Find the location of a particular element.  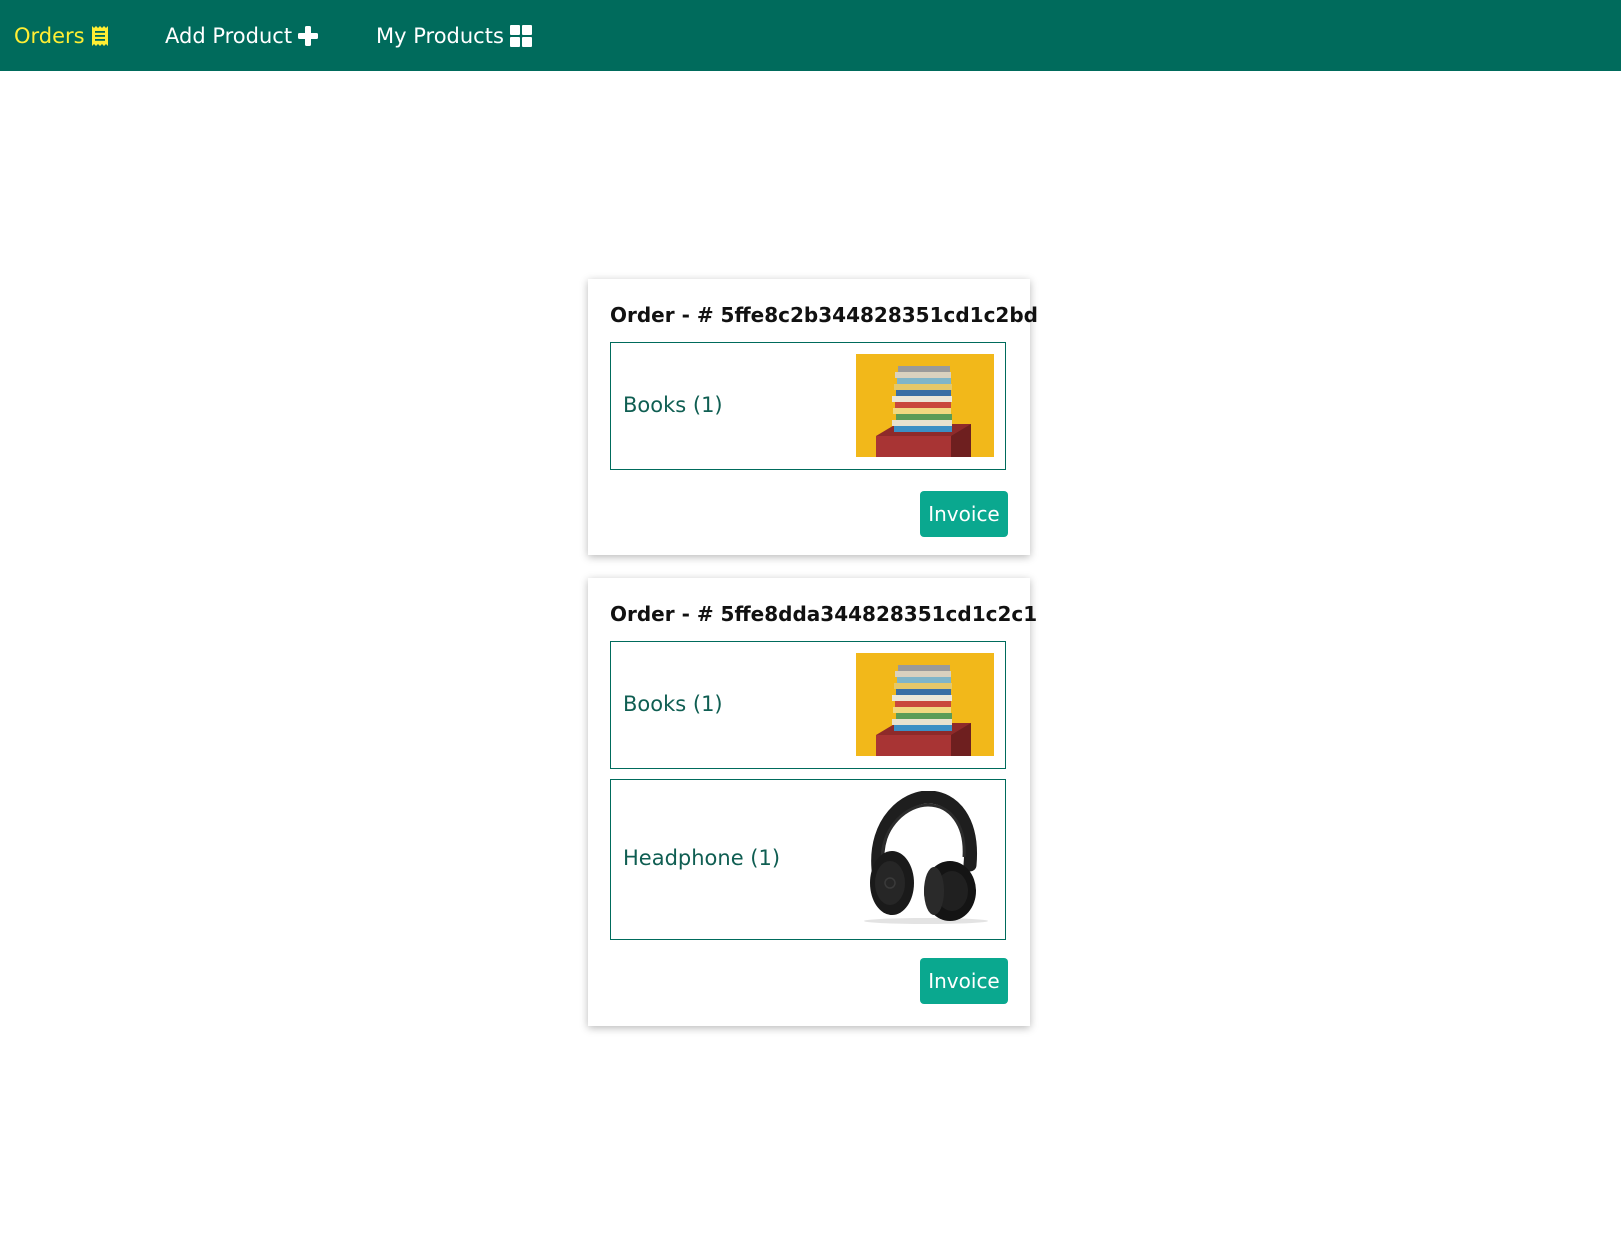

headphone-image is located at coordinates (925, 859).